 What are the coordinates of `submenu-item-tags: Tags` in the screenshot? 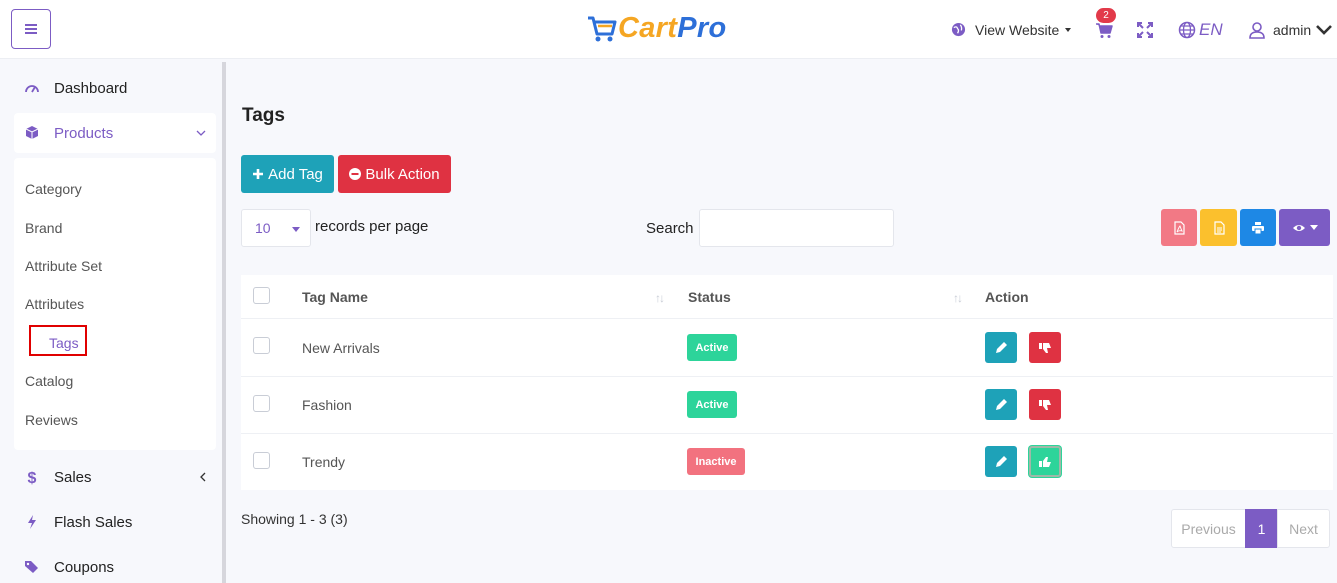 It's located at (64, 343).